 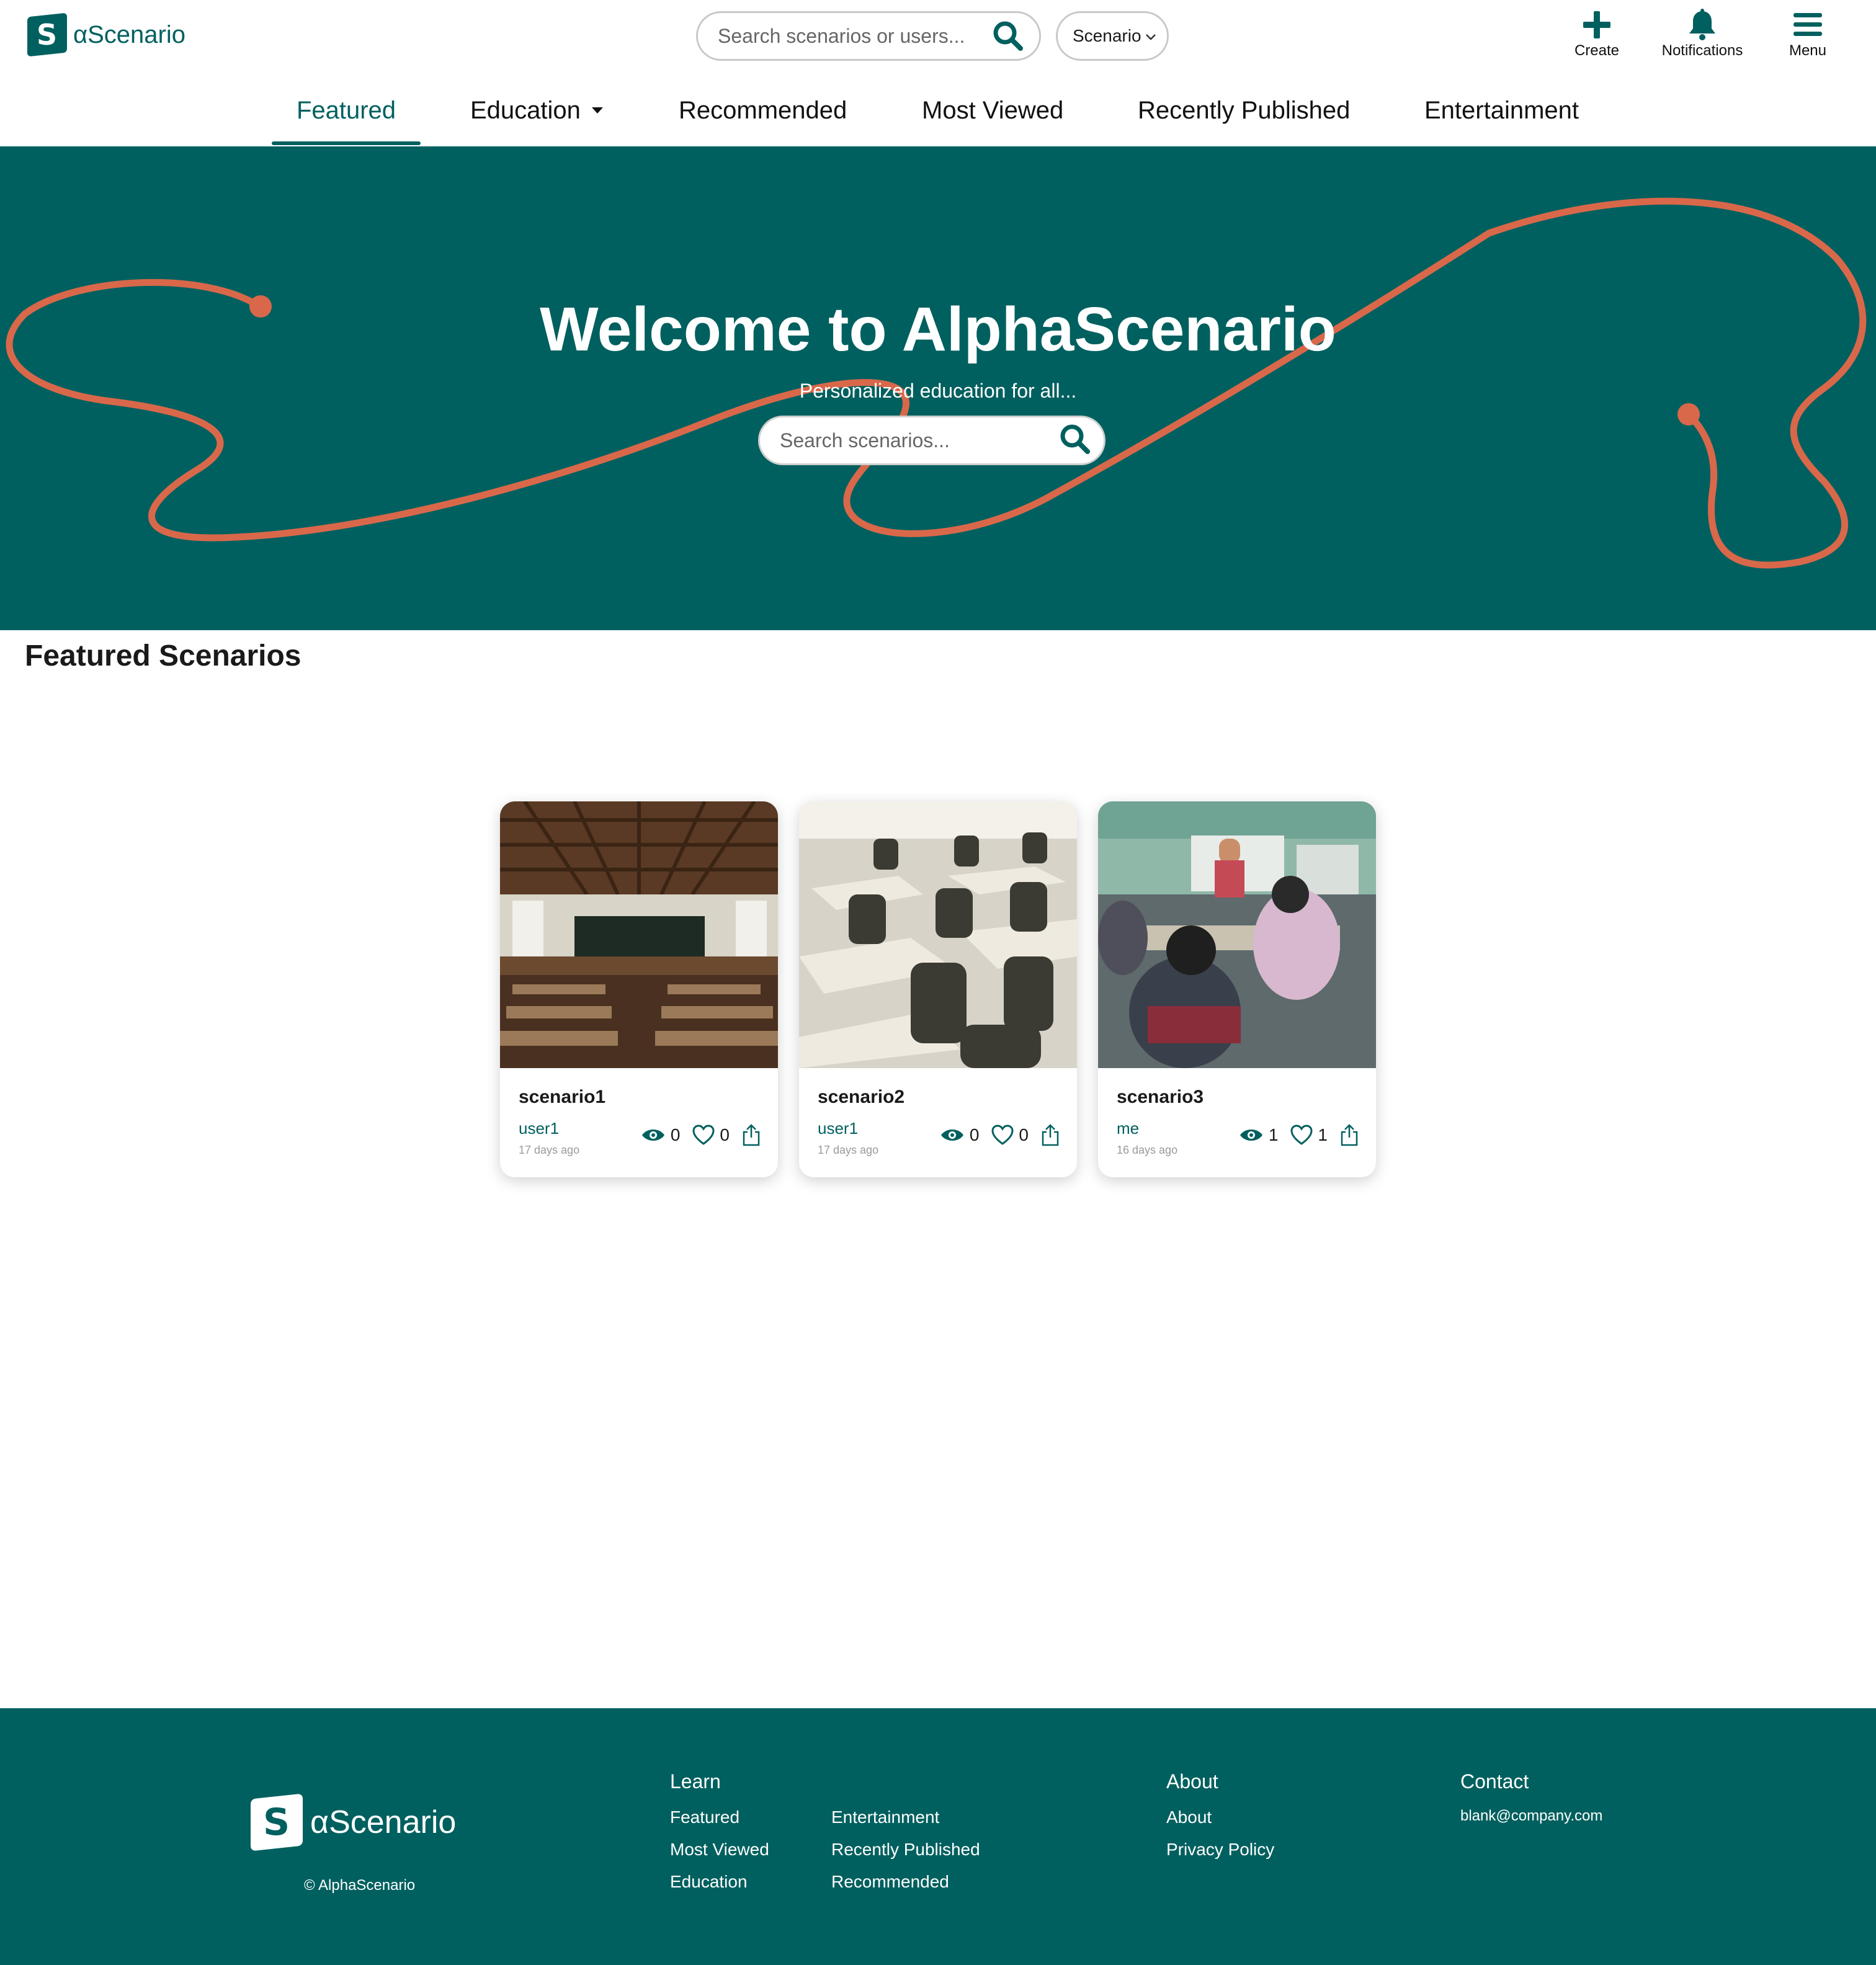 I want to click on footer-link-education: Education, so click(x=709, y=1882).